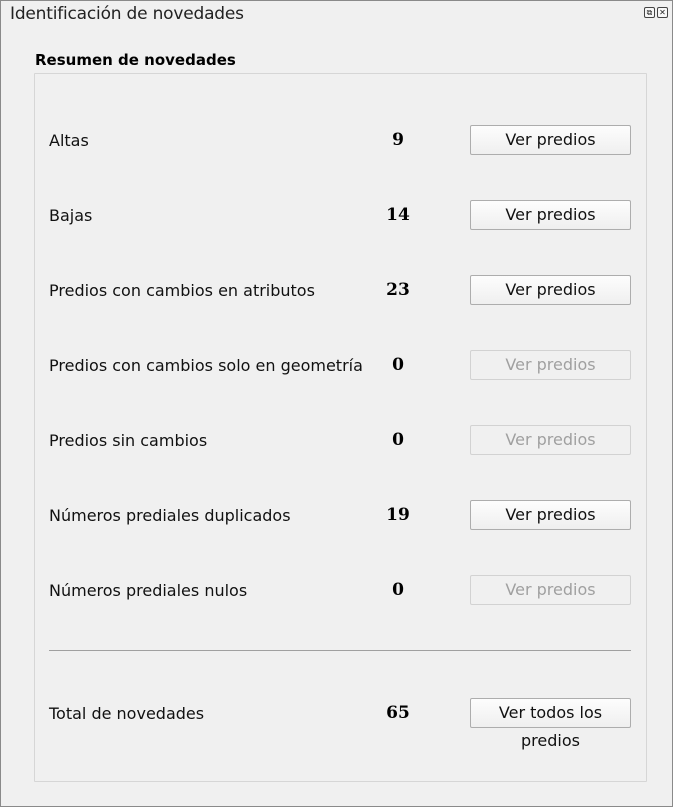 The image size is (673, 807). Describe the element at coordinates (127, 713) in the screenshot. I see `total-label: Total de novedades` at that location.